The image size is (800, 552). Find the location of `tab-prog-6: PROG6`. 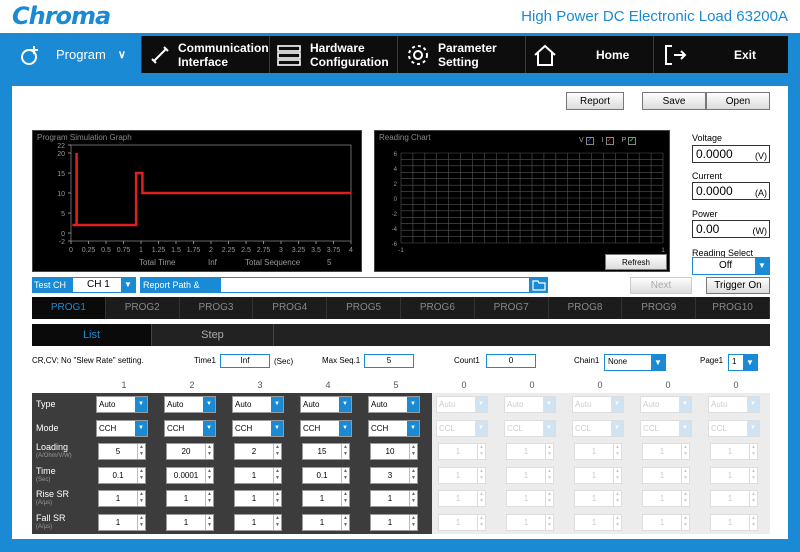

tab-prog-6: PROG6 is located at coordinates (438, 308).